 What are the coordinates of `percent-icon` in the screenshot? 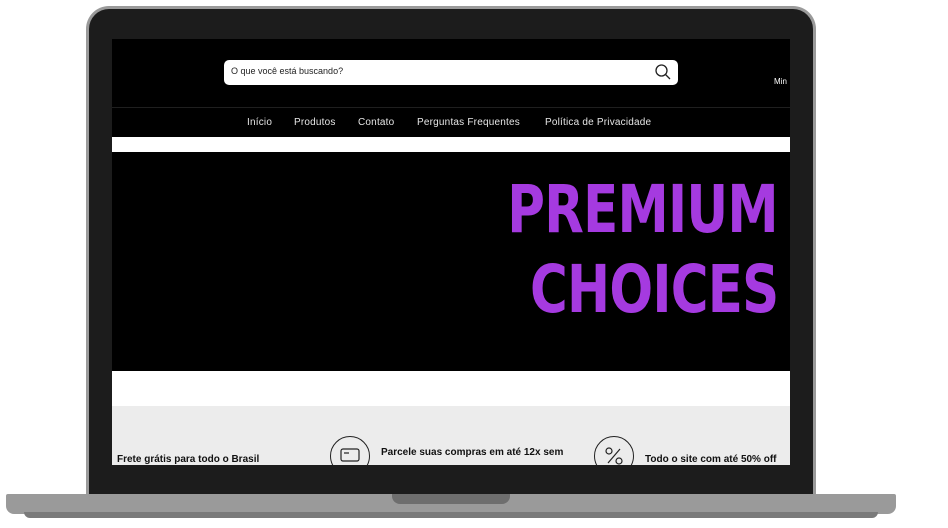 It's located at (614, 450).